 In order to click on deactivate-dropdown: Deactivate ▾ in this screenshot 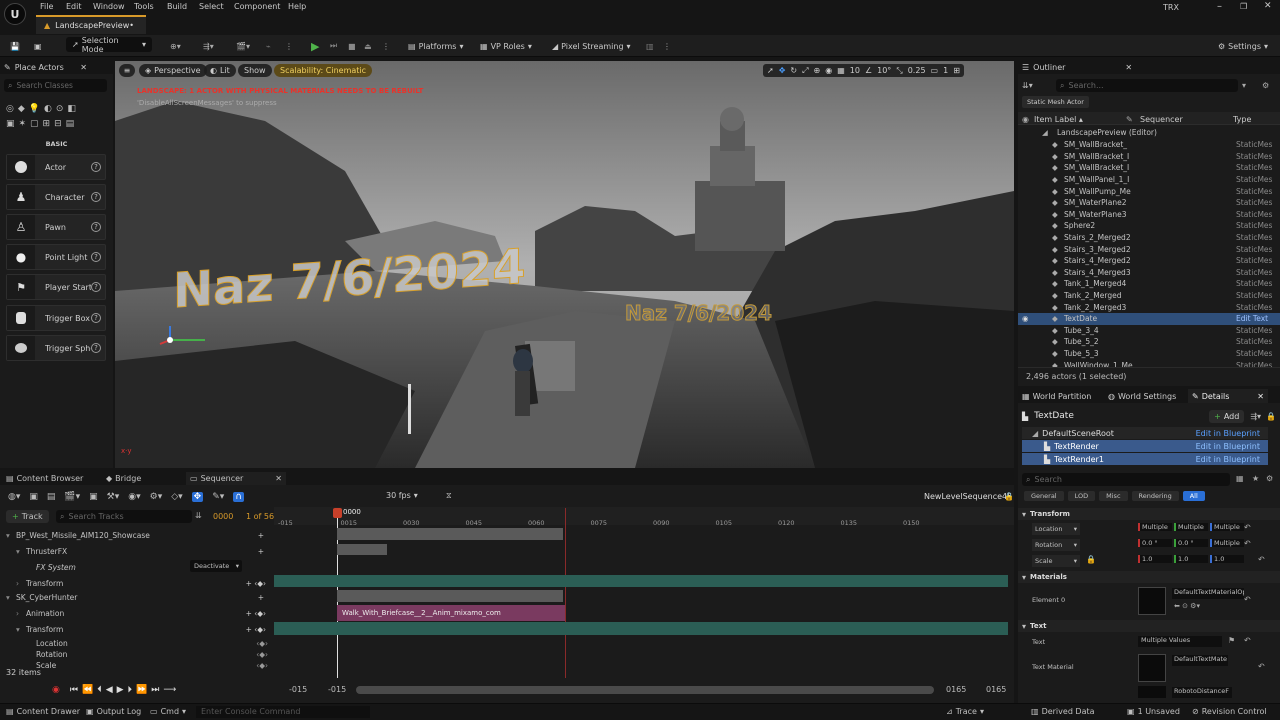, I will do `click(216, 566)`.